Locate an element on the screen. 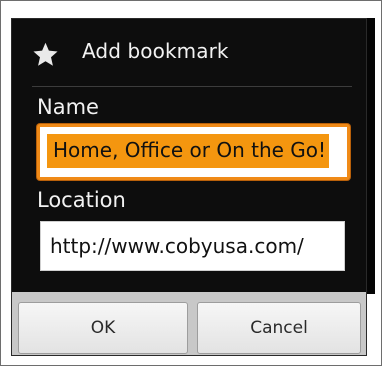 This screenshot has width=382, height=366. location-field: http://www.cobyusa.com/ is located at coordinates (192, 246).